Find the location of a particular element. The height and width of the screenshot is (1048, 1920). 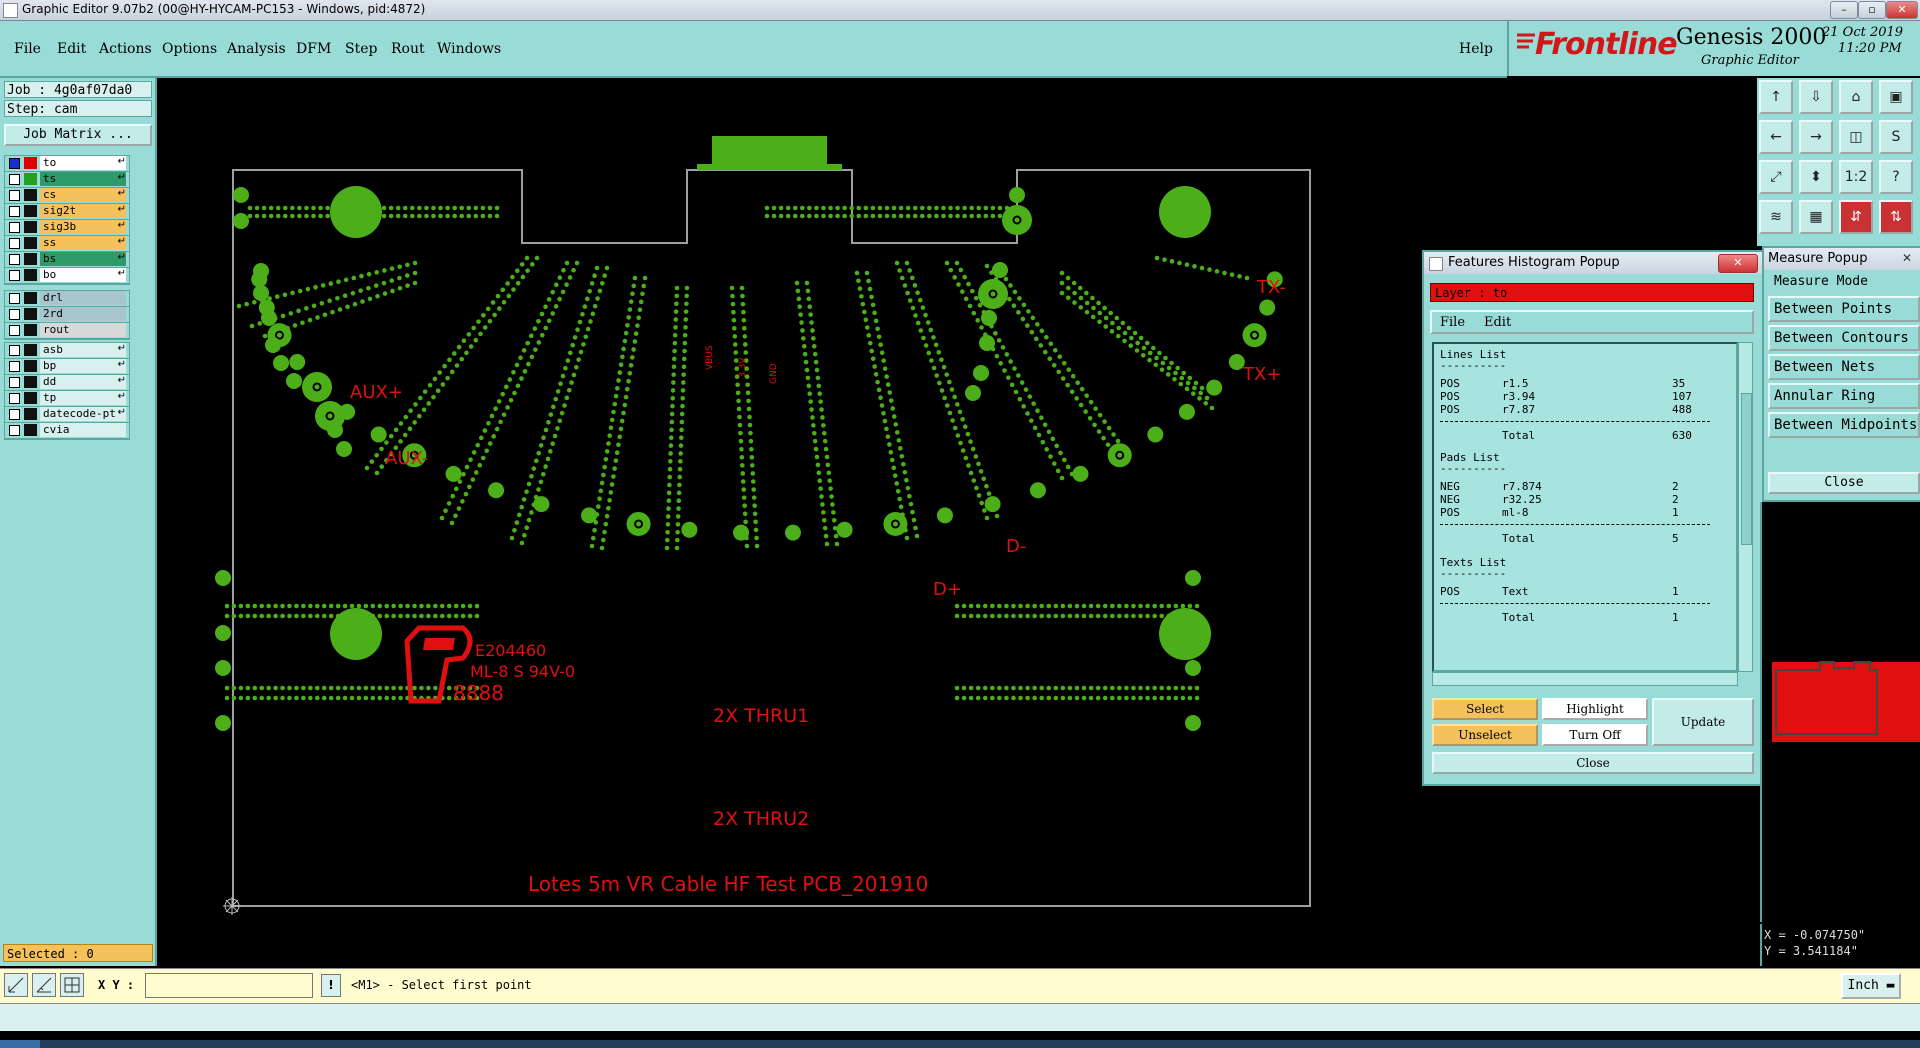

minimize-button: – is located at coordinates (1844, 10).